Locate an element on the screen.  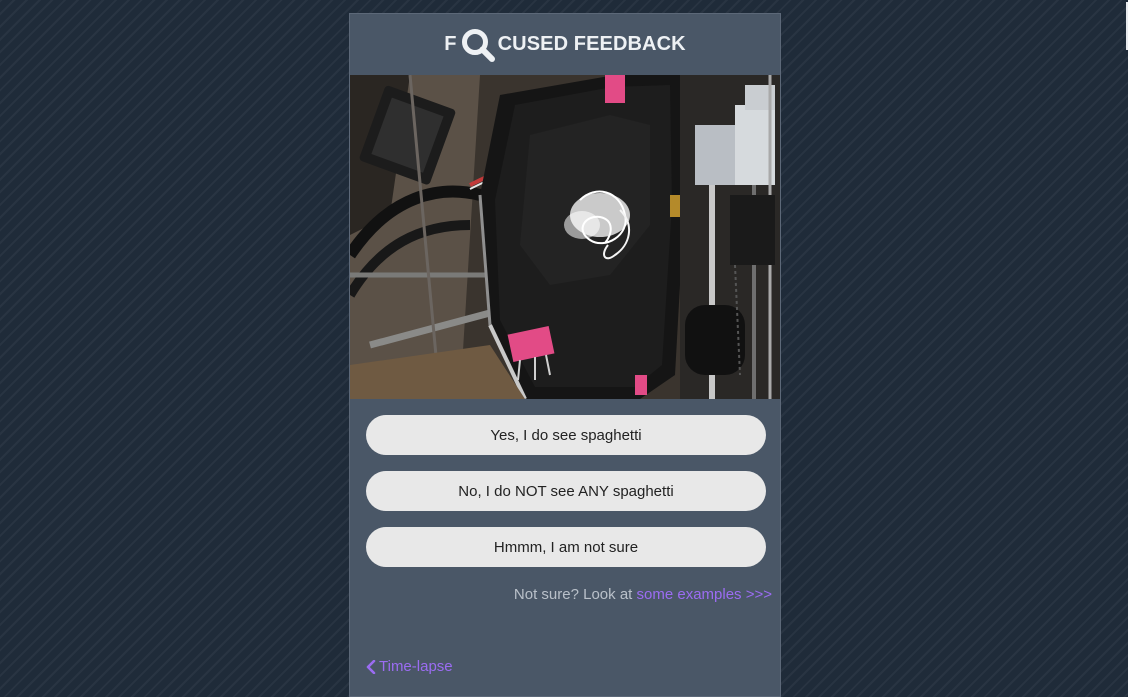
timelapse-back-link: Time-lapse is located at coordinates (409, 666).